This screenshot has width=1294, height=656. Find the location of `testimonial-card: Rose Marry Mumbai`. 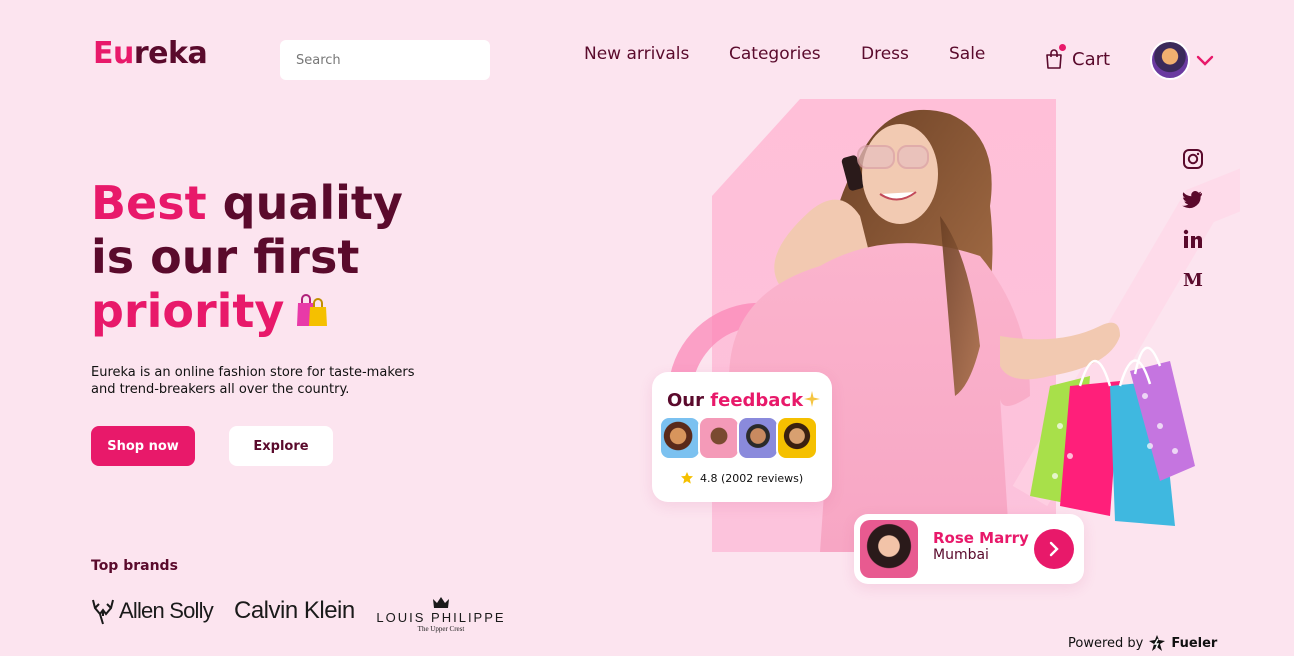

testimonial-card: Rose Marry Mumbai is located at coordinates (969, 549).